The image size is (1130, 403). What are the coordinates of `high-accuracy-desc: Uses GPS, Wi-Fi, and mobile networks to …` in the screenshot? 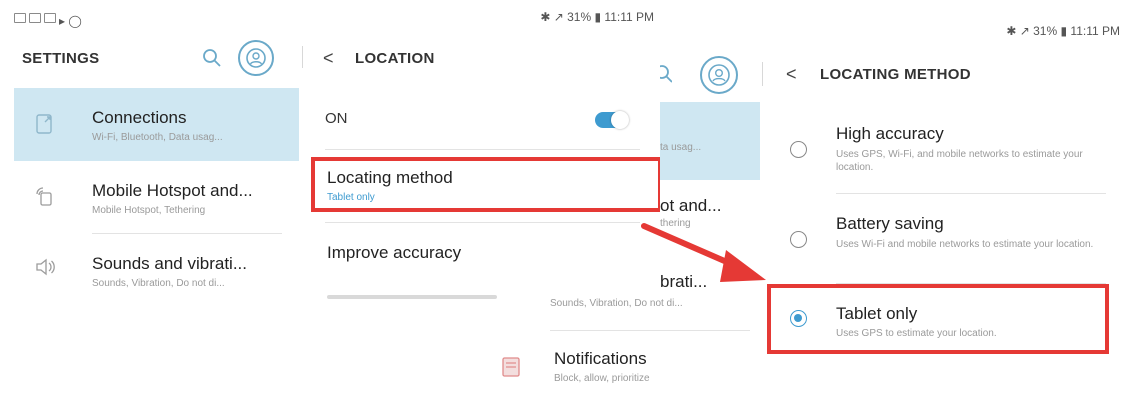 It's located at (959, 161).